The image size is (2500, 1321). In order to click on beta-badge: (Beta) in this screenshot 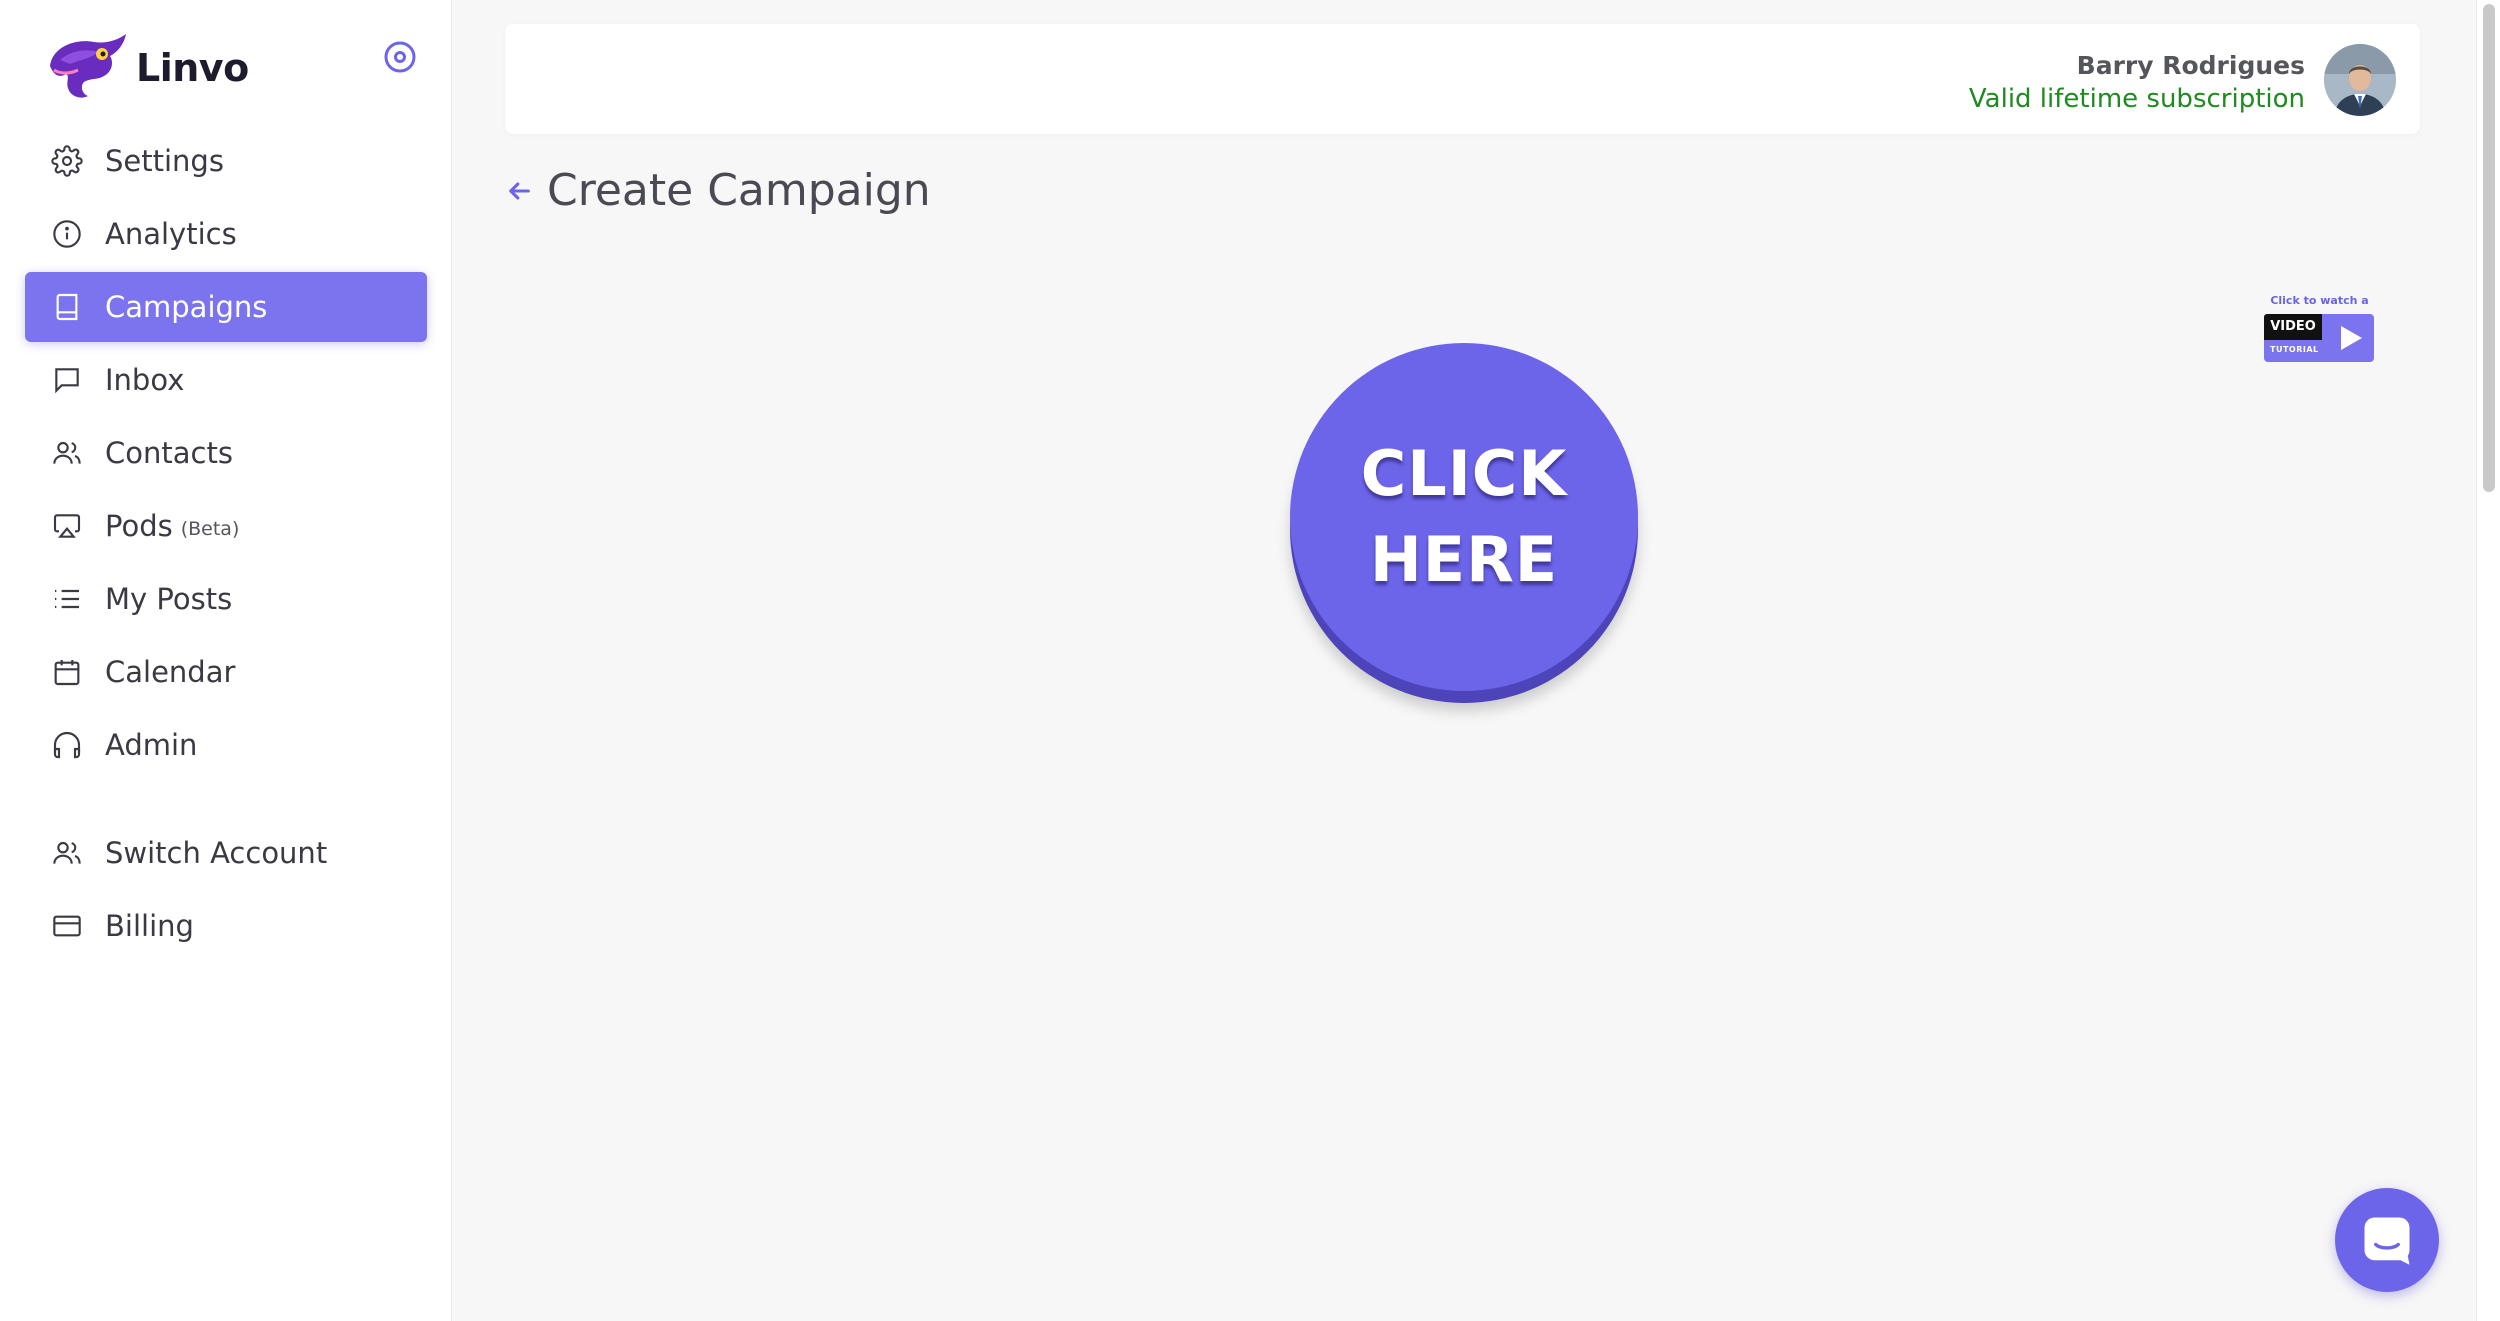, I will do `click(210, 529)`.